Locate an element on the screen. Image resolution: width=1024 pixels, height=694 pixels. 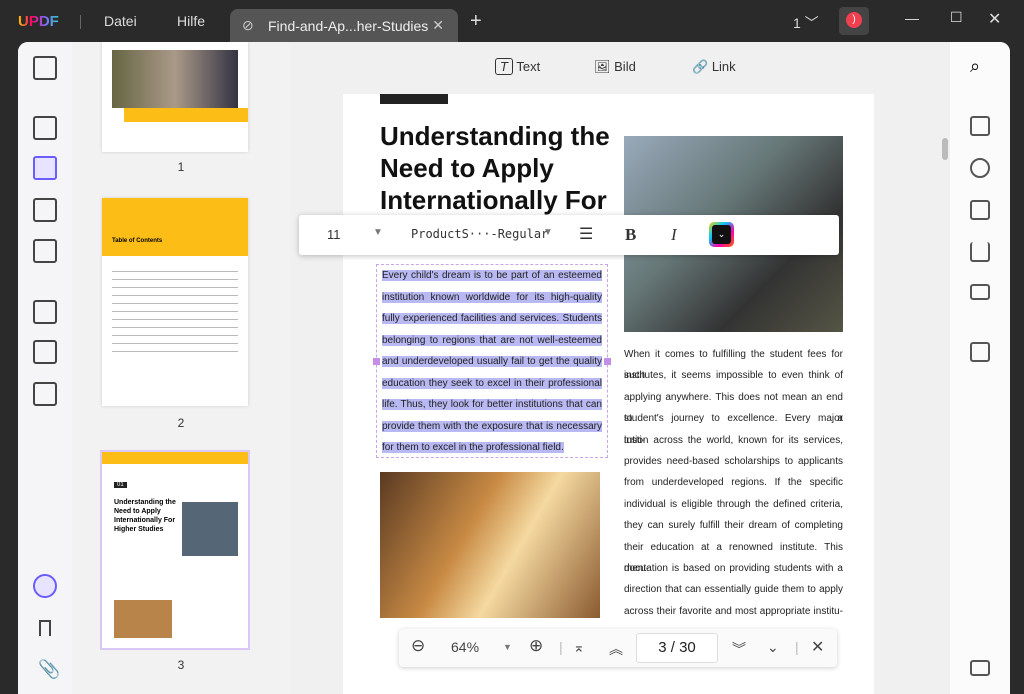
yellow-header is located at coordinates (175, 458).